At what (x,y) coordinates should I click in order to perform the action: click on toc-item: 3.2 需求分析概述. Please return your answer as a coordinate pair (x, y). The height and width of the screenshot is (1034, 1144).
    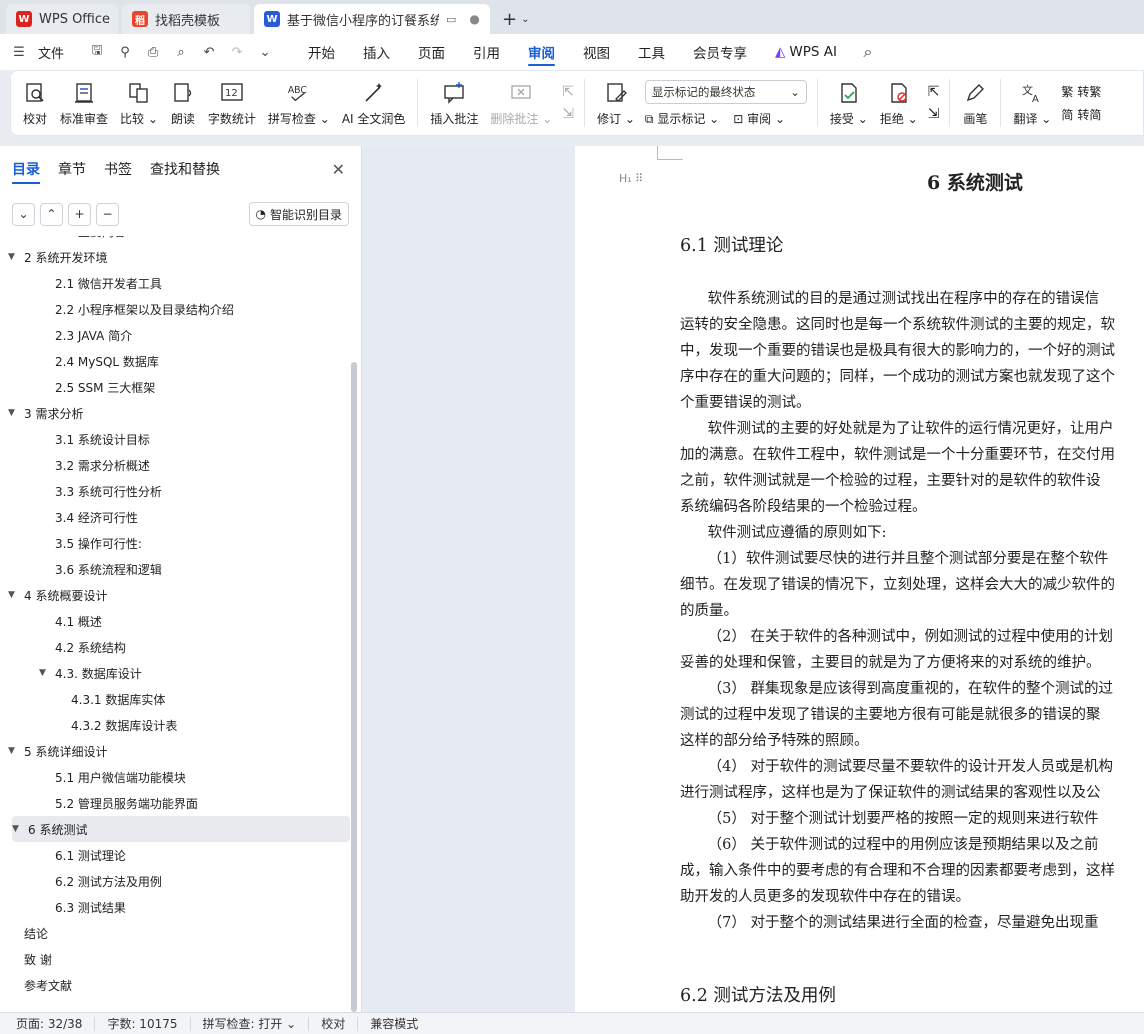
    Looking at the image, I should click on (176, 465).